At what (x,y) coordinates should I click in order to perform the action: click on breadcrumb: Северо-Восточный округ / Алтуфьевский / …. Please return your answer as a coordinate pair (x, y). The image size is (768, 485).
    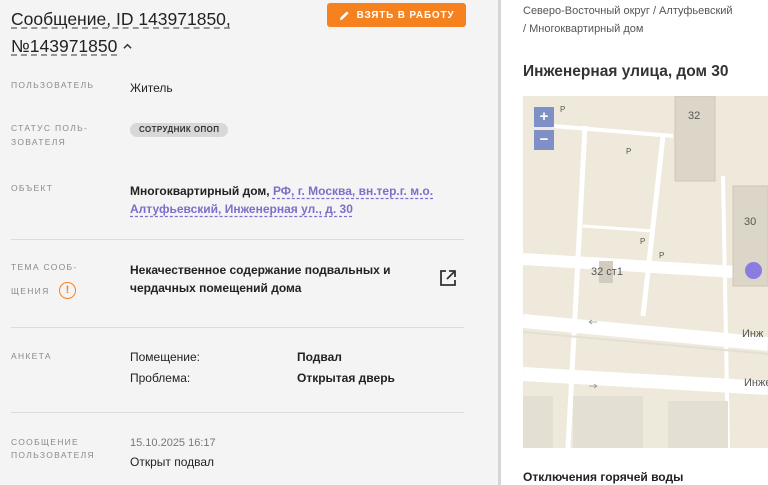
    Looking at the image, I should click on (628, 20).